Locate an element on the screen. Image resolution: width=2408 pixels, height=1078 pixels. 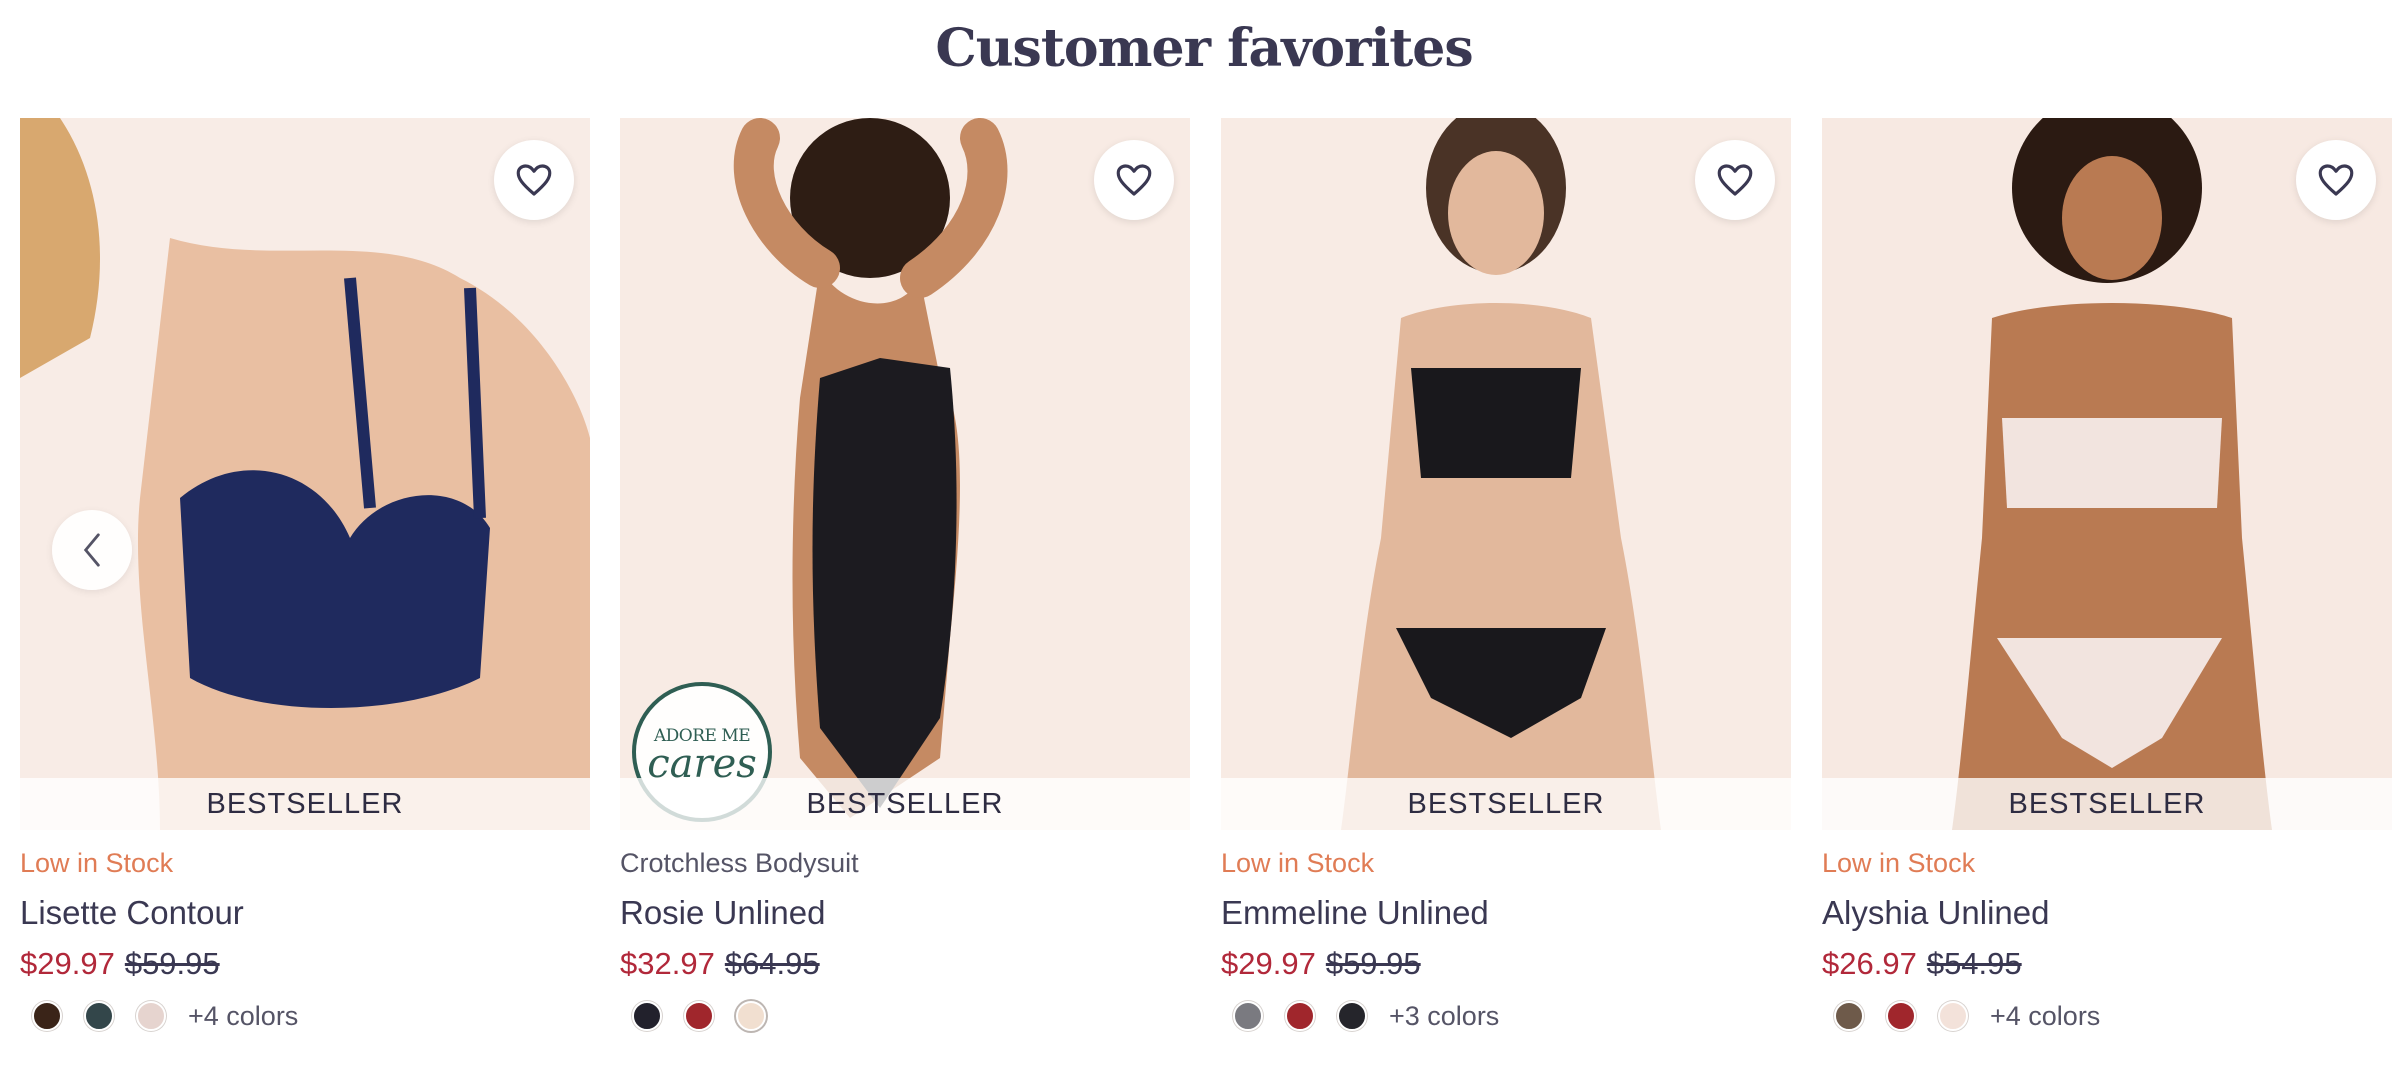
original-price: $54.95 is located at coordinates (1974, 963).